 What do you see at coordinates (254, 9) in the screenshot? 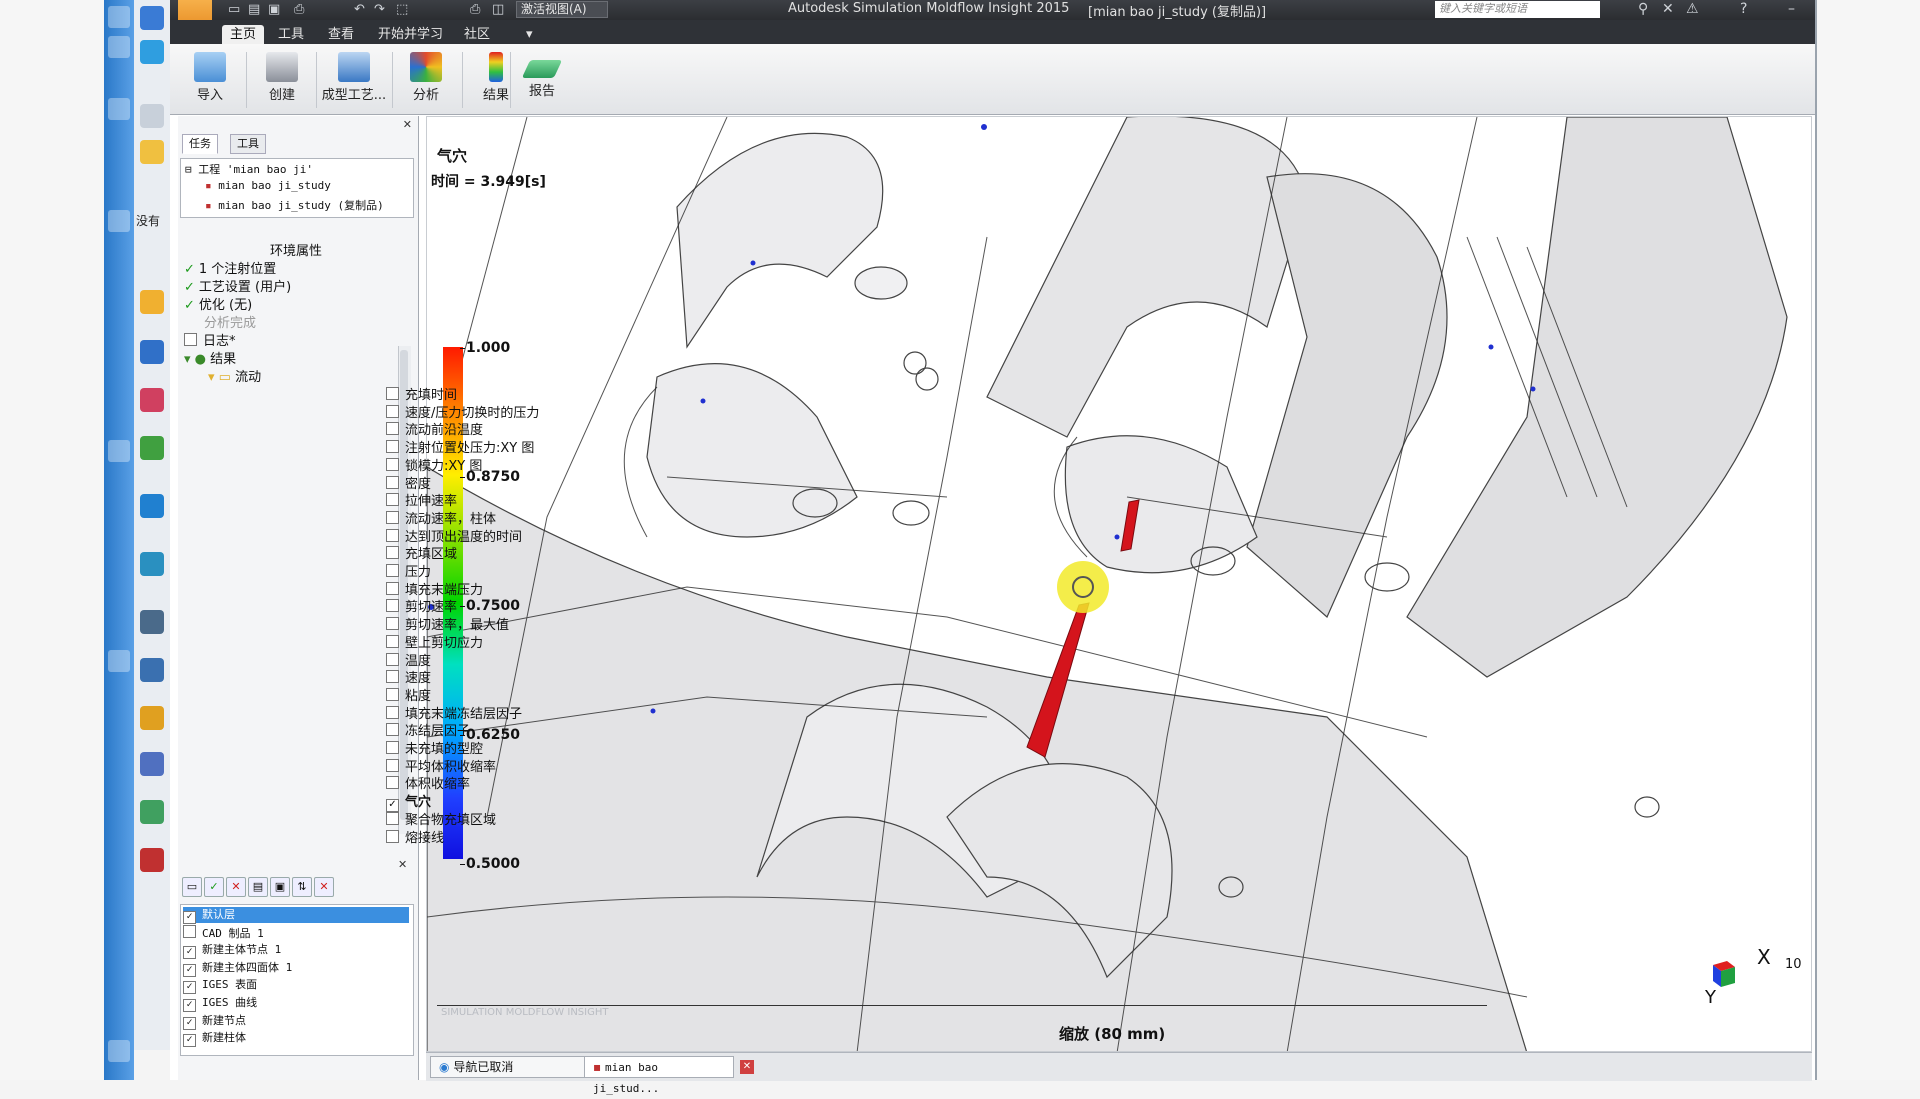
I see `open-icon: ▤` at bounding box center [254, 9].